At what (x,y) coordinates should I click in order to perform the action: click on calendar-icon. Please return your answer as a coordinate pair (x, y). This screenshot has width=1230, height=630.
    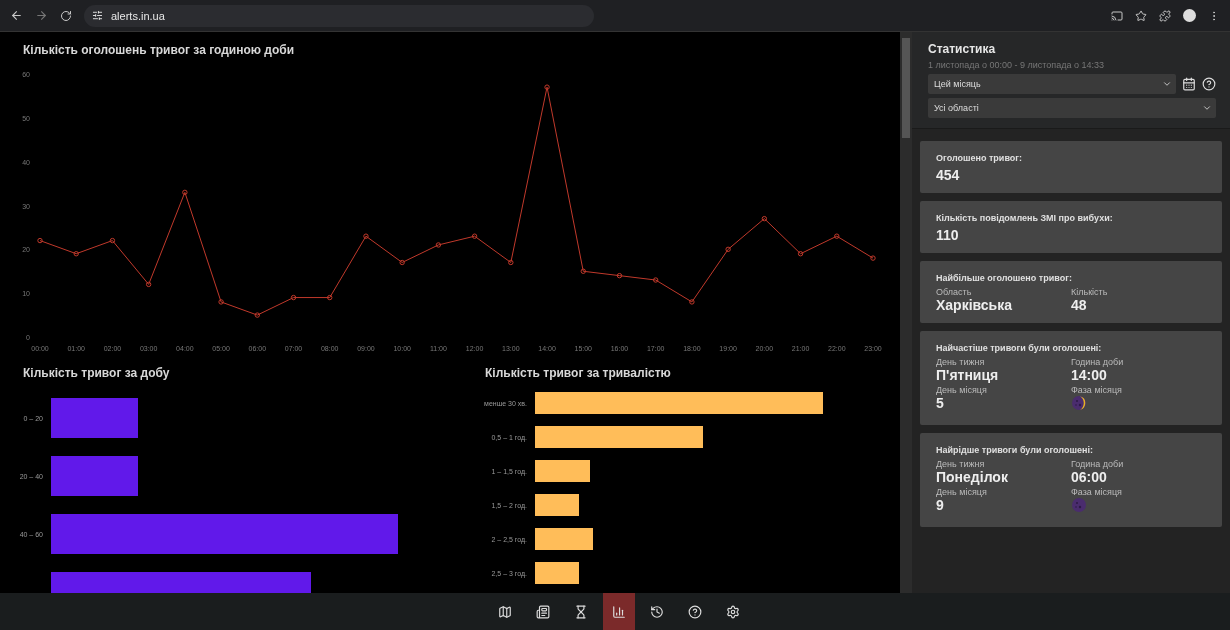
    Looking at the image, I should click on (1189, 84).